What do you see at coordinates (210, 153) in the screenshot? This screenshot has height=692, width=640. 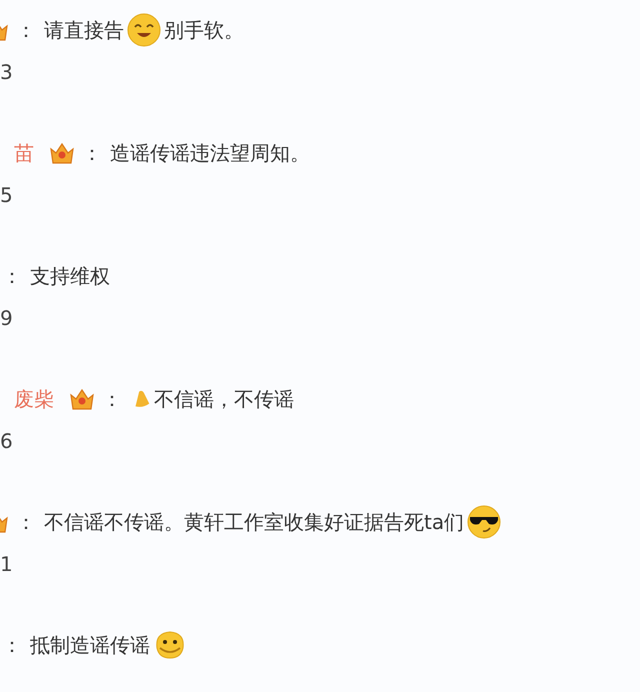 I see `comment-text: 造谣传谣违法望周知。` at bounding box center [210, 153].